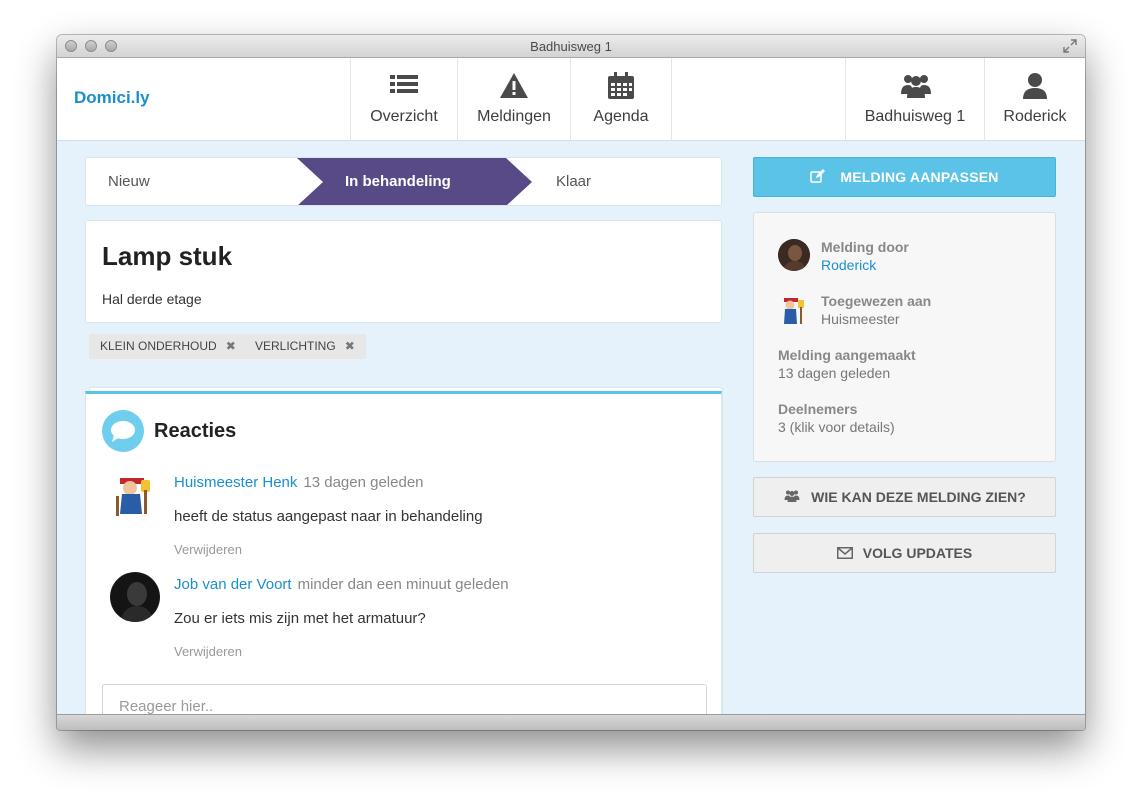  Describe the element at coordinates (404, 86) in the screenshot. I see `list-icon` at that location.